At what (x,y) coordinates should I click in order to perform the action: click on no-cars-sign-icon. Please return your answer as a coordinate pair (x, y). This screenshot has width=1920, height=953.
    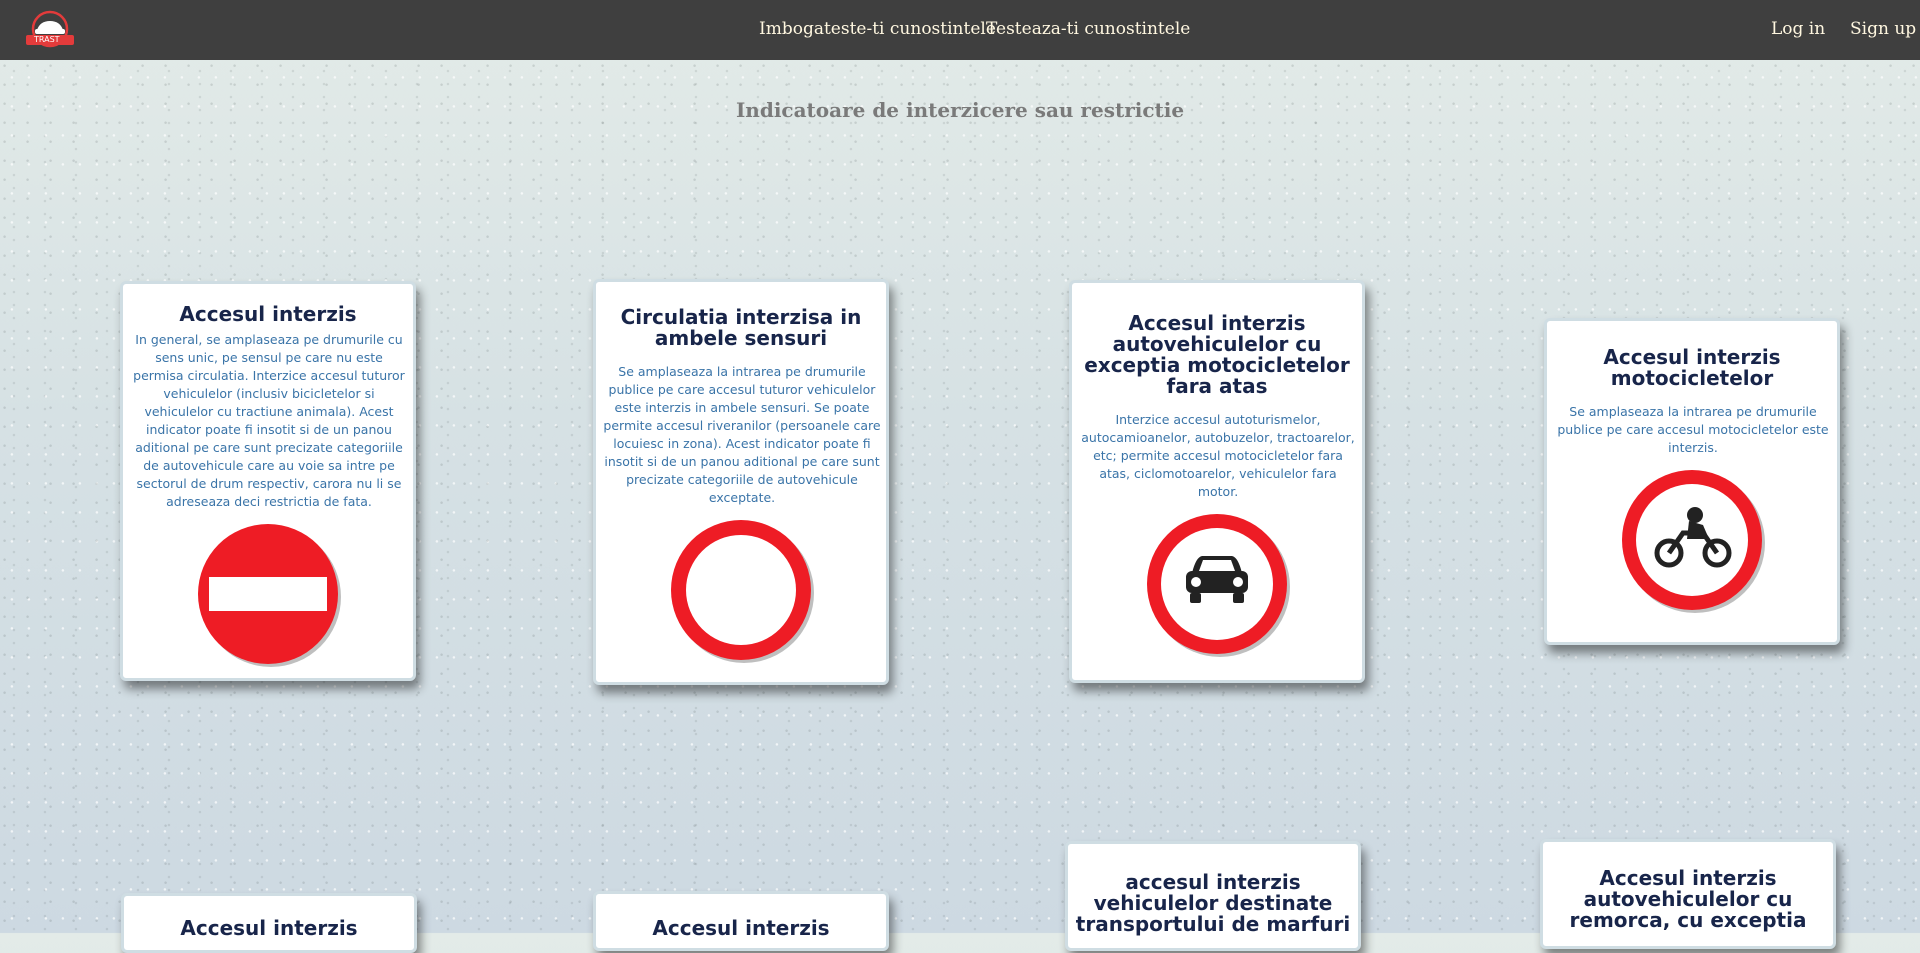
    Looking at the image, I should click on (1218, 585).